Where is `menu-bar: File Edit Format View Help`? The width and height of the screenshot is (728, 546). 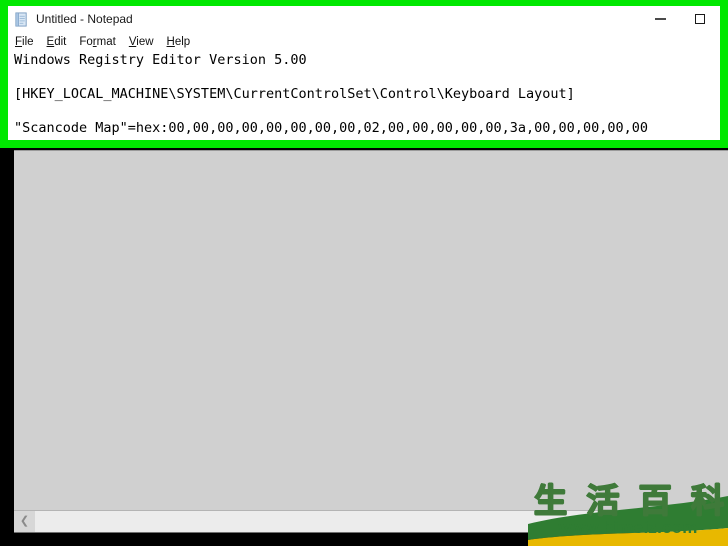 menu-bar: File Edit Format View Help is located at coordinates (364, 42).